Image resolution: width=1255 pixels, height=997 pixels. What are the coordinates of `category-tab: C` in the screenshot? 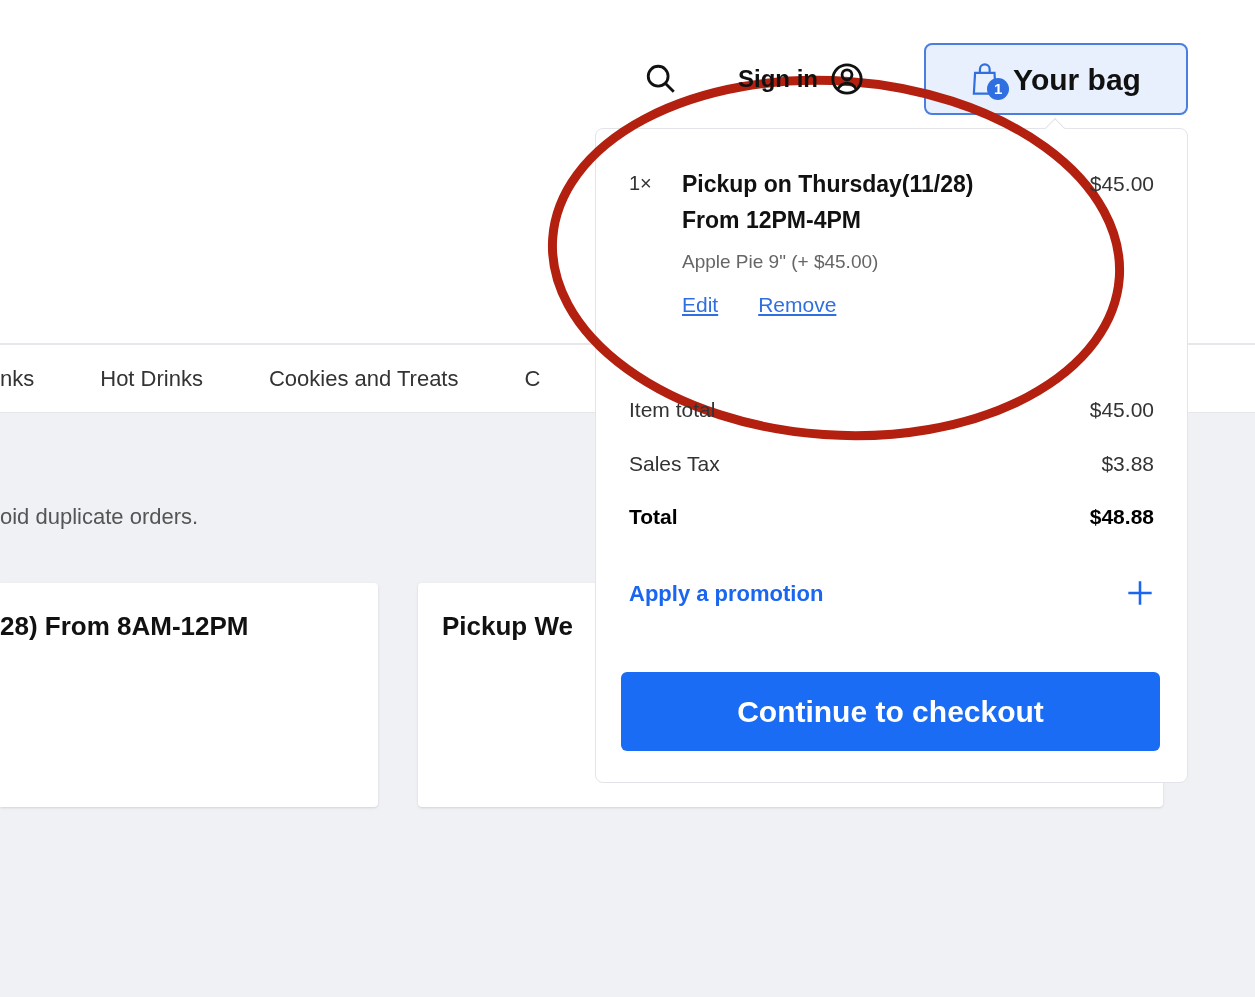 It's located at (532, 378).